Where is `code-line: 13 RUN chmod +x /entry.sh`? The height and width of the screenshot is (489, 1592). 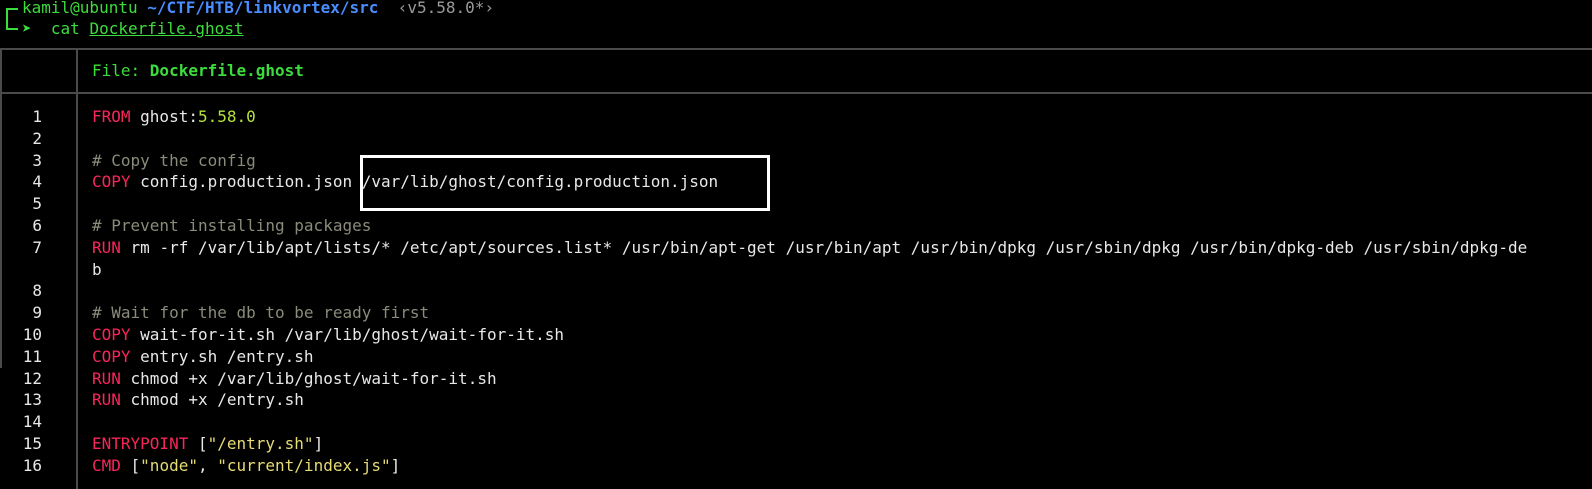
code-line: 13 RUN chmod +x /entry.sh is located at coordinates (796, 400).